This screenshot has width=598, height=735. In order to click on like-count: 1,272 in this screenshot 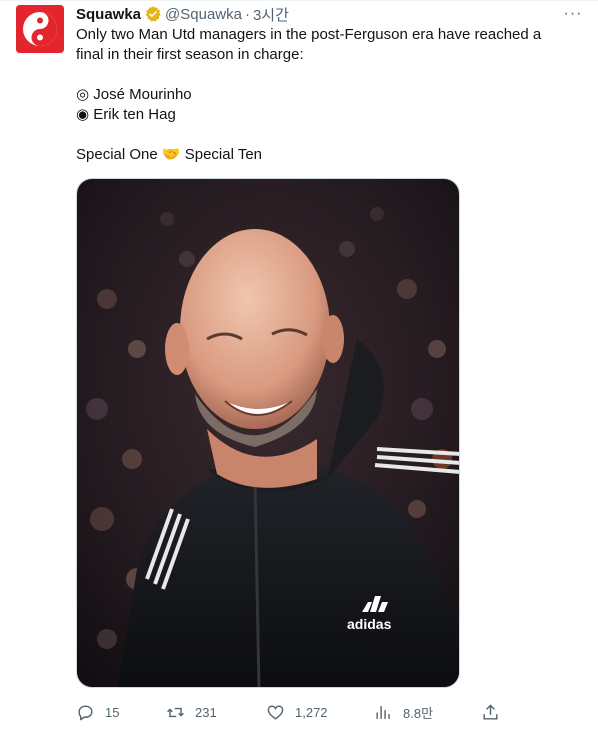, I will do `click(311, 712)`.